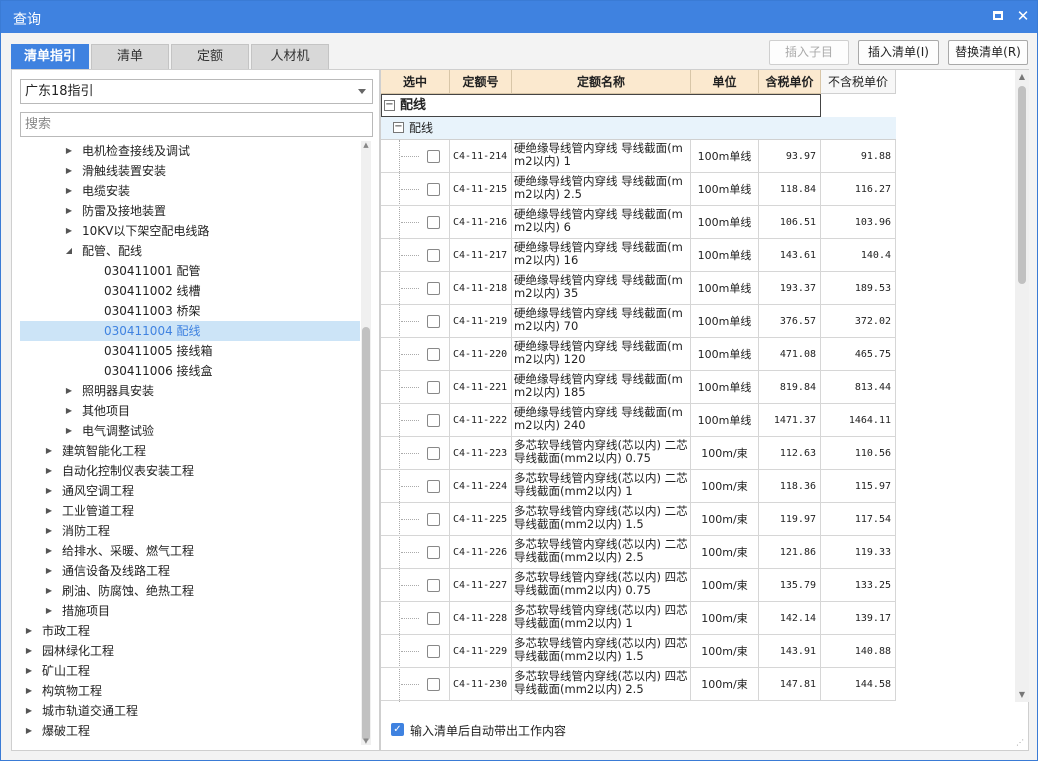 The height and width of the screenshot is (761, 1038). I want to click on col-header-code: 定额号, so click(481, 82).